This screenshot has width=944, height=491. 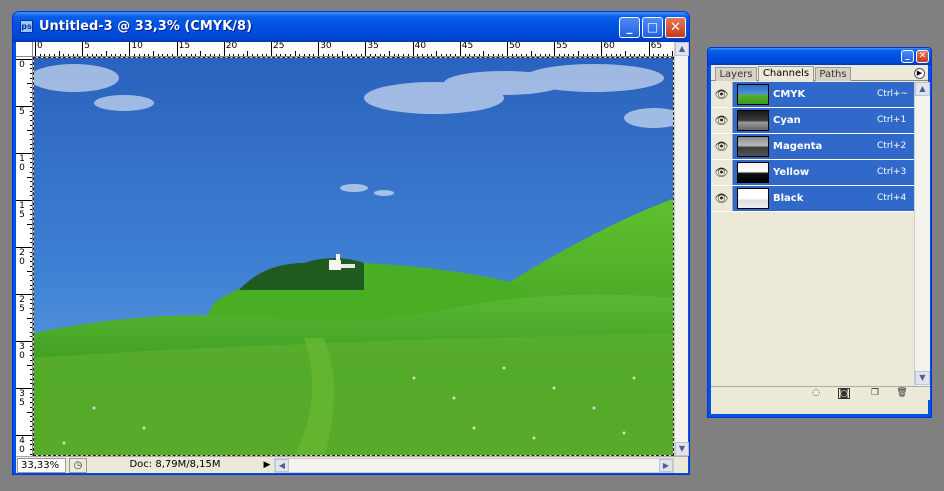 What do you see at coordinates (666, 465) in the screenshot?
I see `scroll-right-icon: ▶` at bounding box center [666, 465].